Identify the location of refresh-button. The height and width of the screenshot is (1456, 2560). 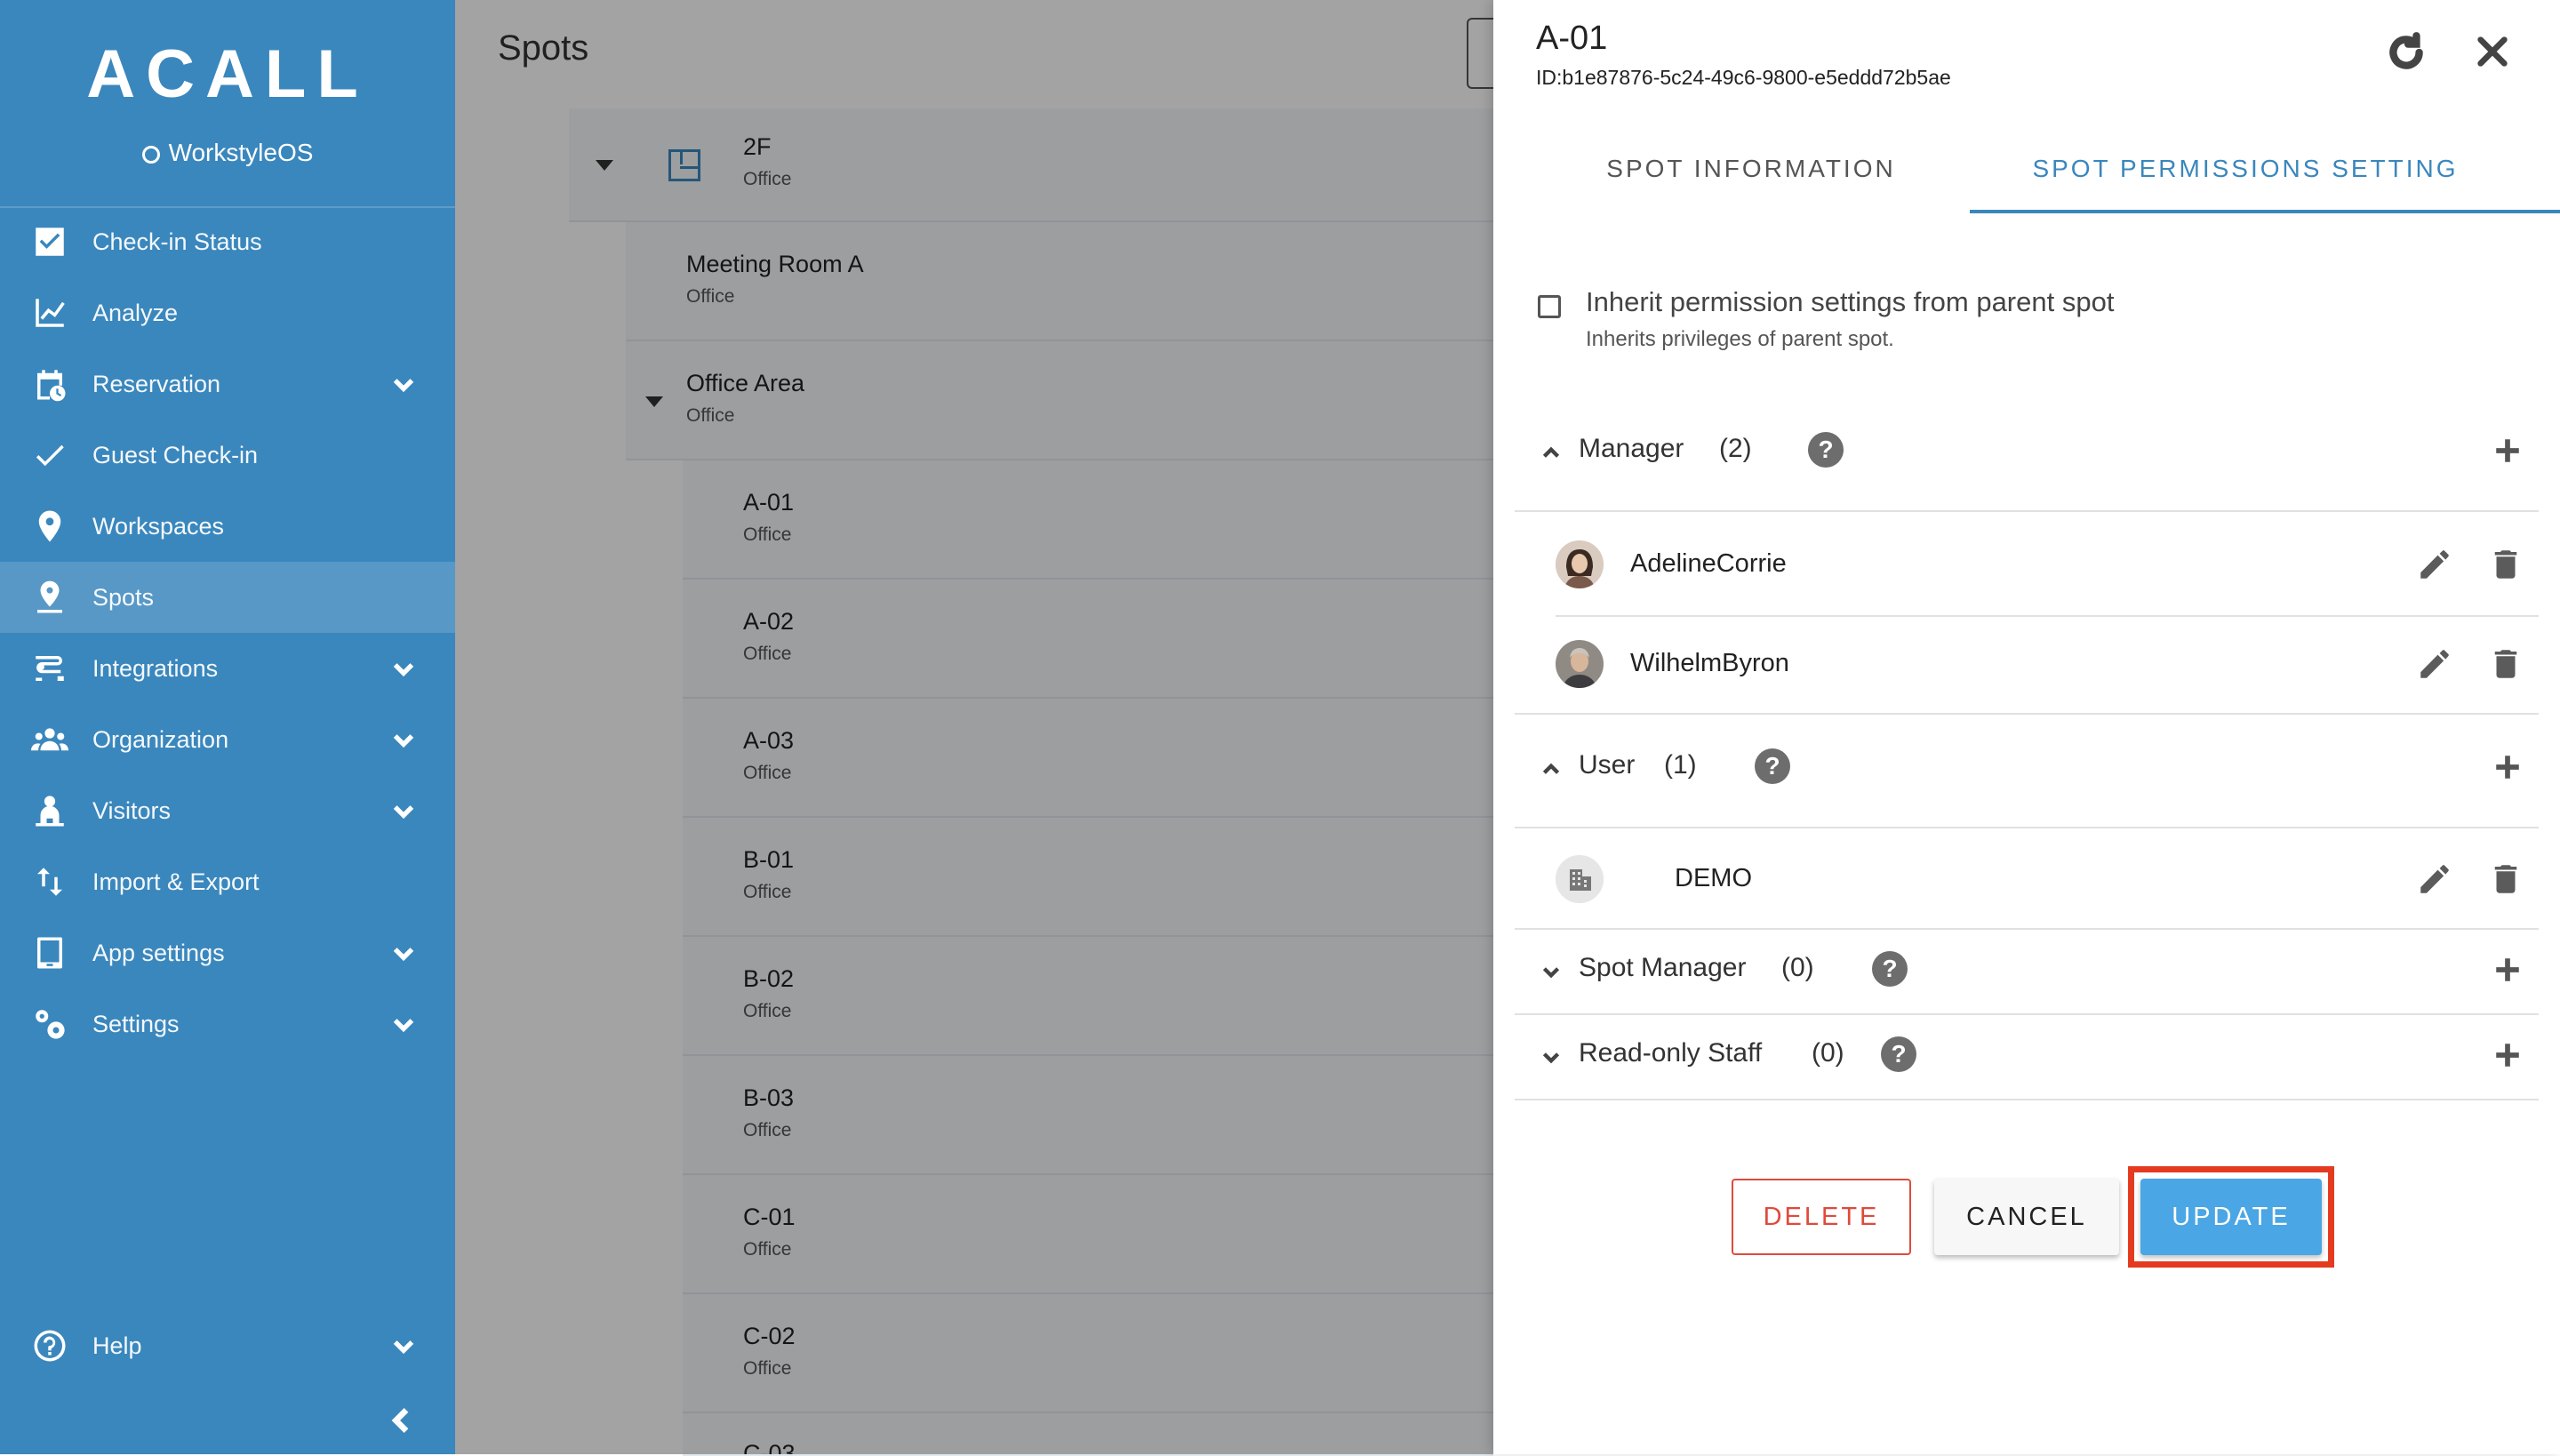
(2406, 52).